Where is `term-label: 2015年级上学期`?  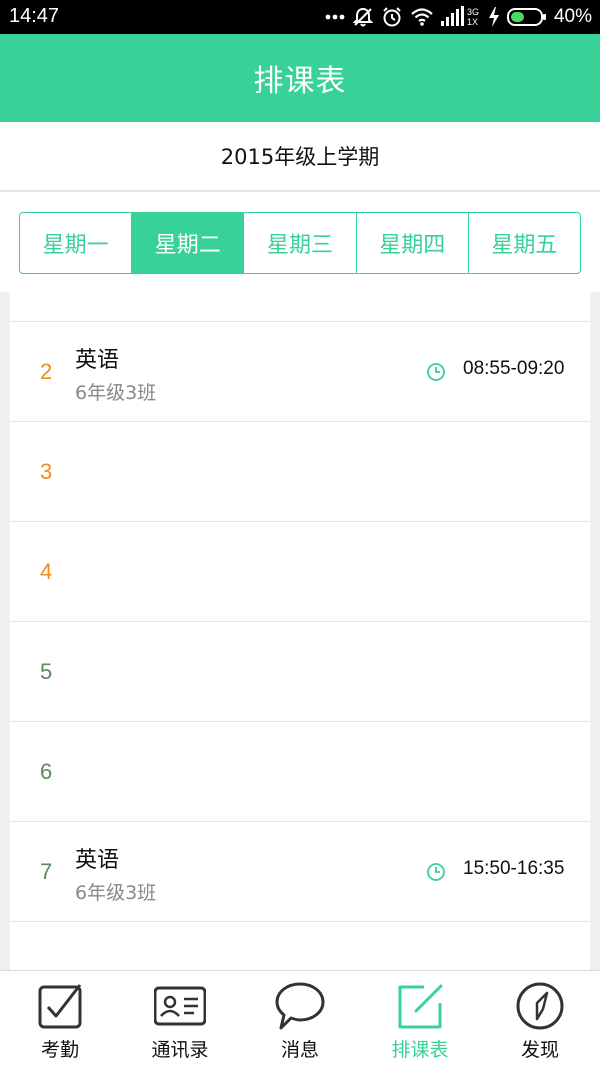
term-label: 2015年级上学期 is located at coordinates (300, 157).